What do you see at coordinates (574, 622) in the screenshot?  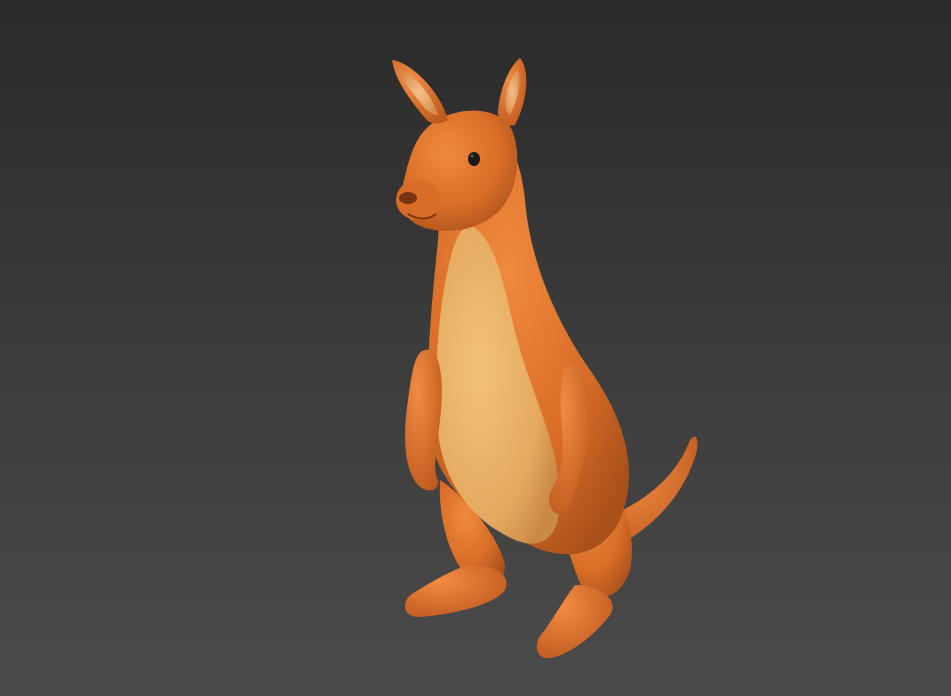 I see `kangaroo-right-foot` at bounding box center [574, 622].